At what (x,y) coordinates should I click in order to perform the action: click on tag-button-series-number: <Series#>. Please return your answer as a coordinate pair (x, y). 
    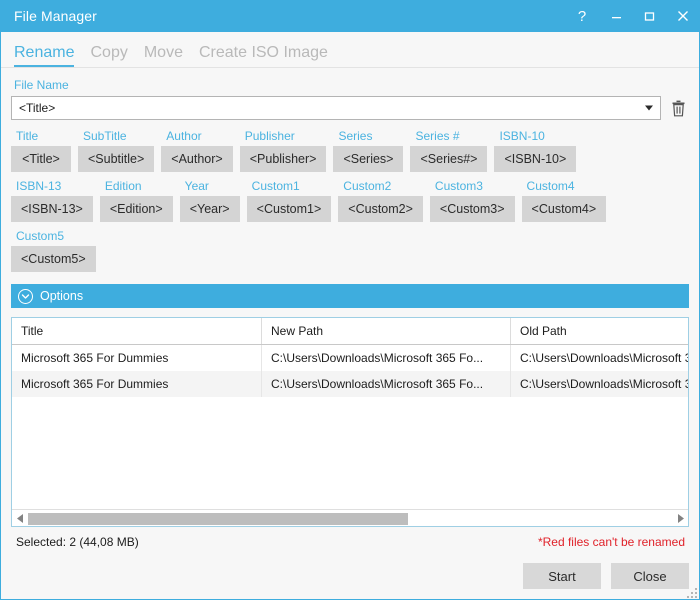
    Looking at the image, I should click on (449, 159).